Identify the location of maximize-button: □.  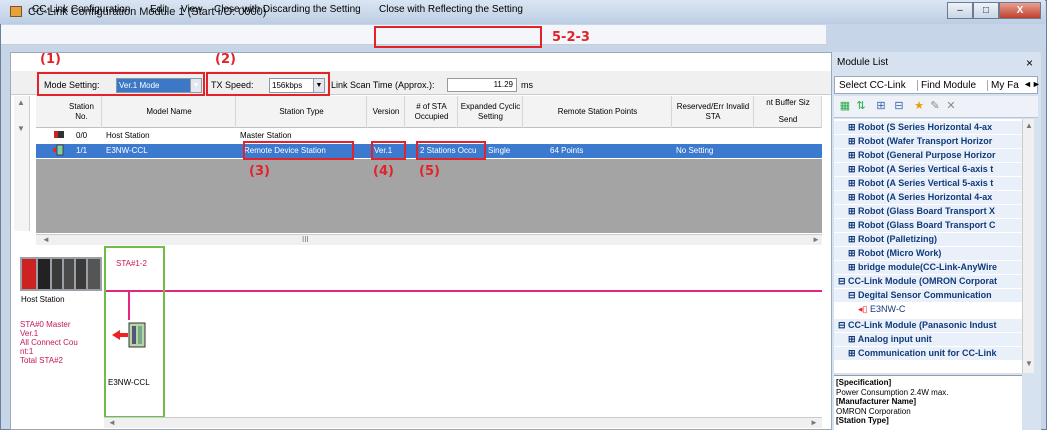
(986, 10).